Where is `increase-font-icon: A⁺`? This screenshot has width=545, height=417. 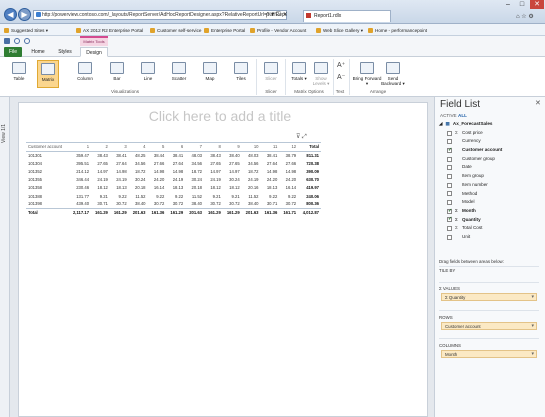
increase-font-icon: A⁺ is located at coordinates (341, 65).